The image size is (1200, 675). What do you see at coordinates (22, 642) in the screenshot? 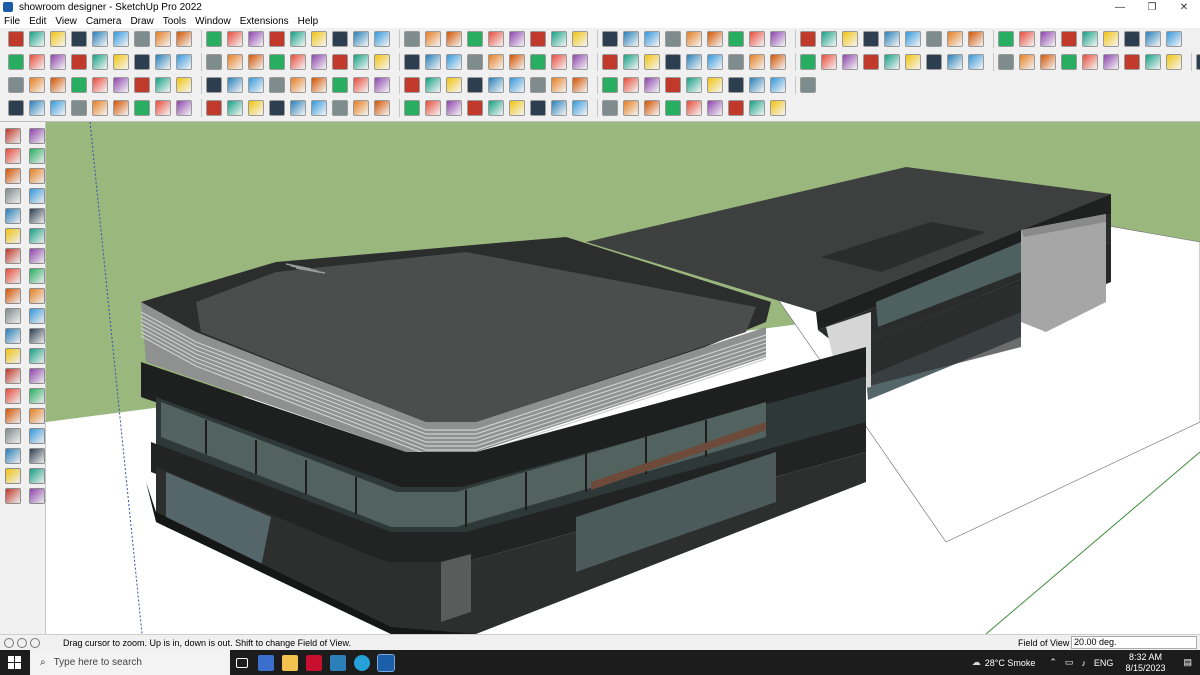
I see `credits-icon` at bounding box center [22, 642].